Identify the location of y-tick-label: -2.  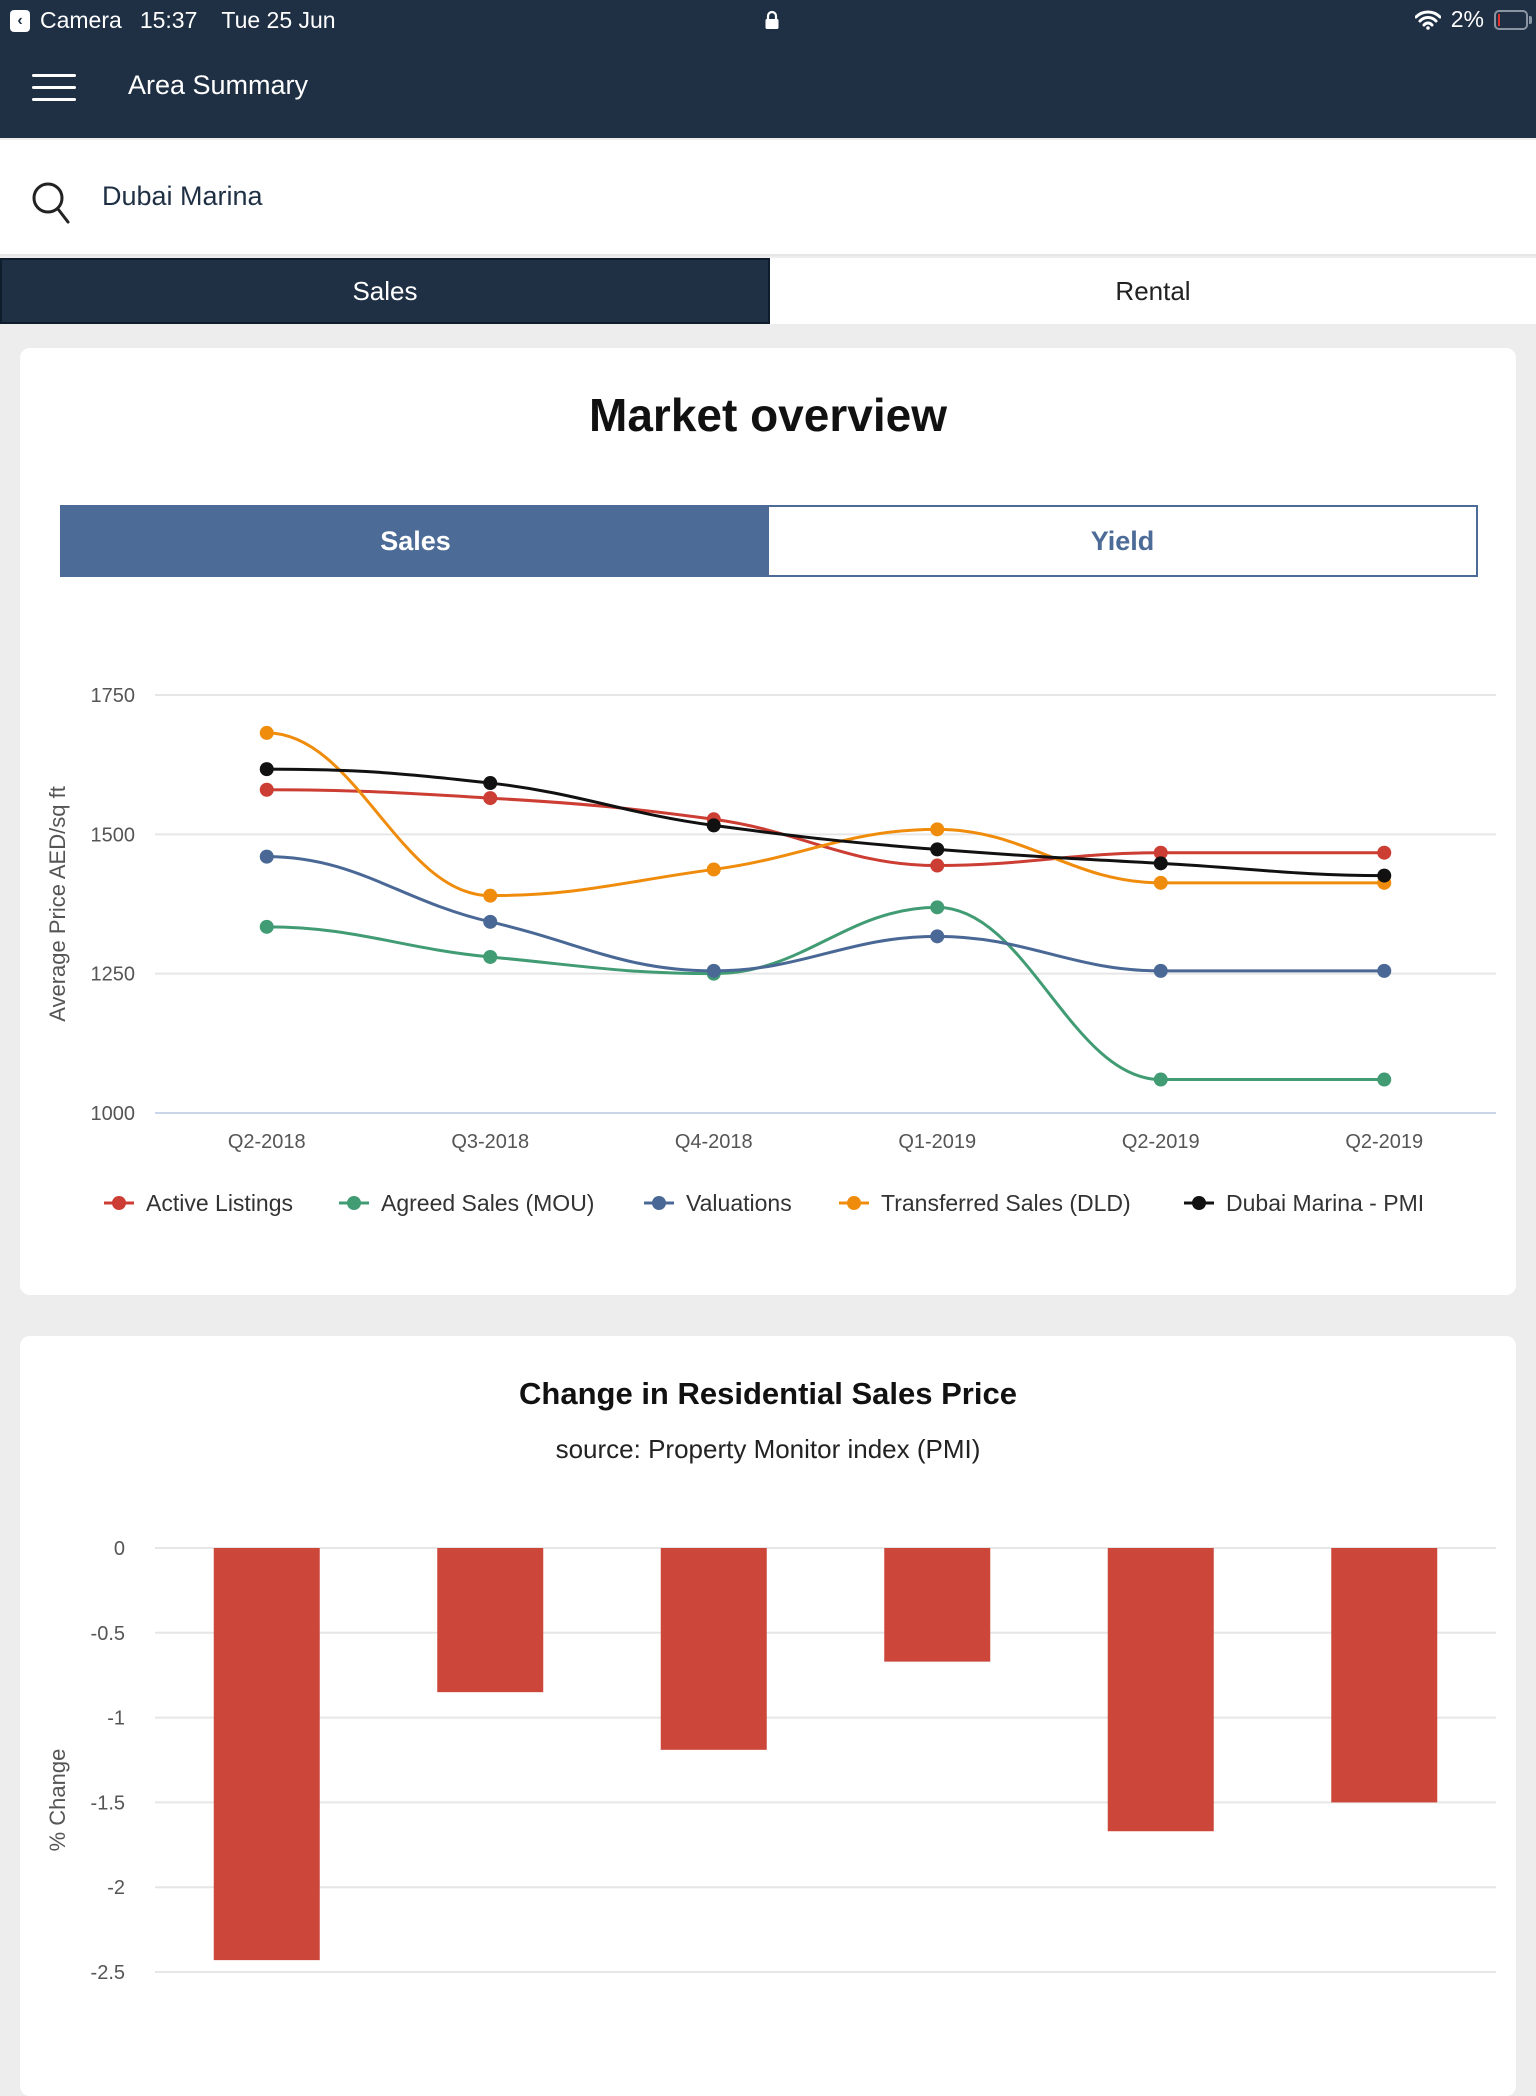
(116, 1888).